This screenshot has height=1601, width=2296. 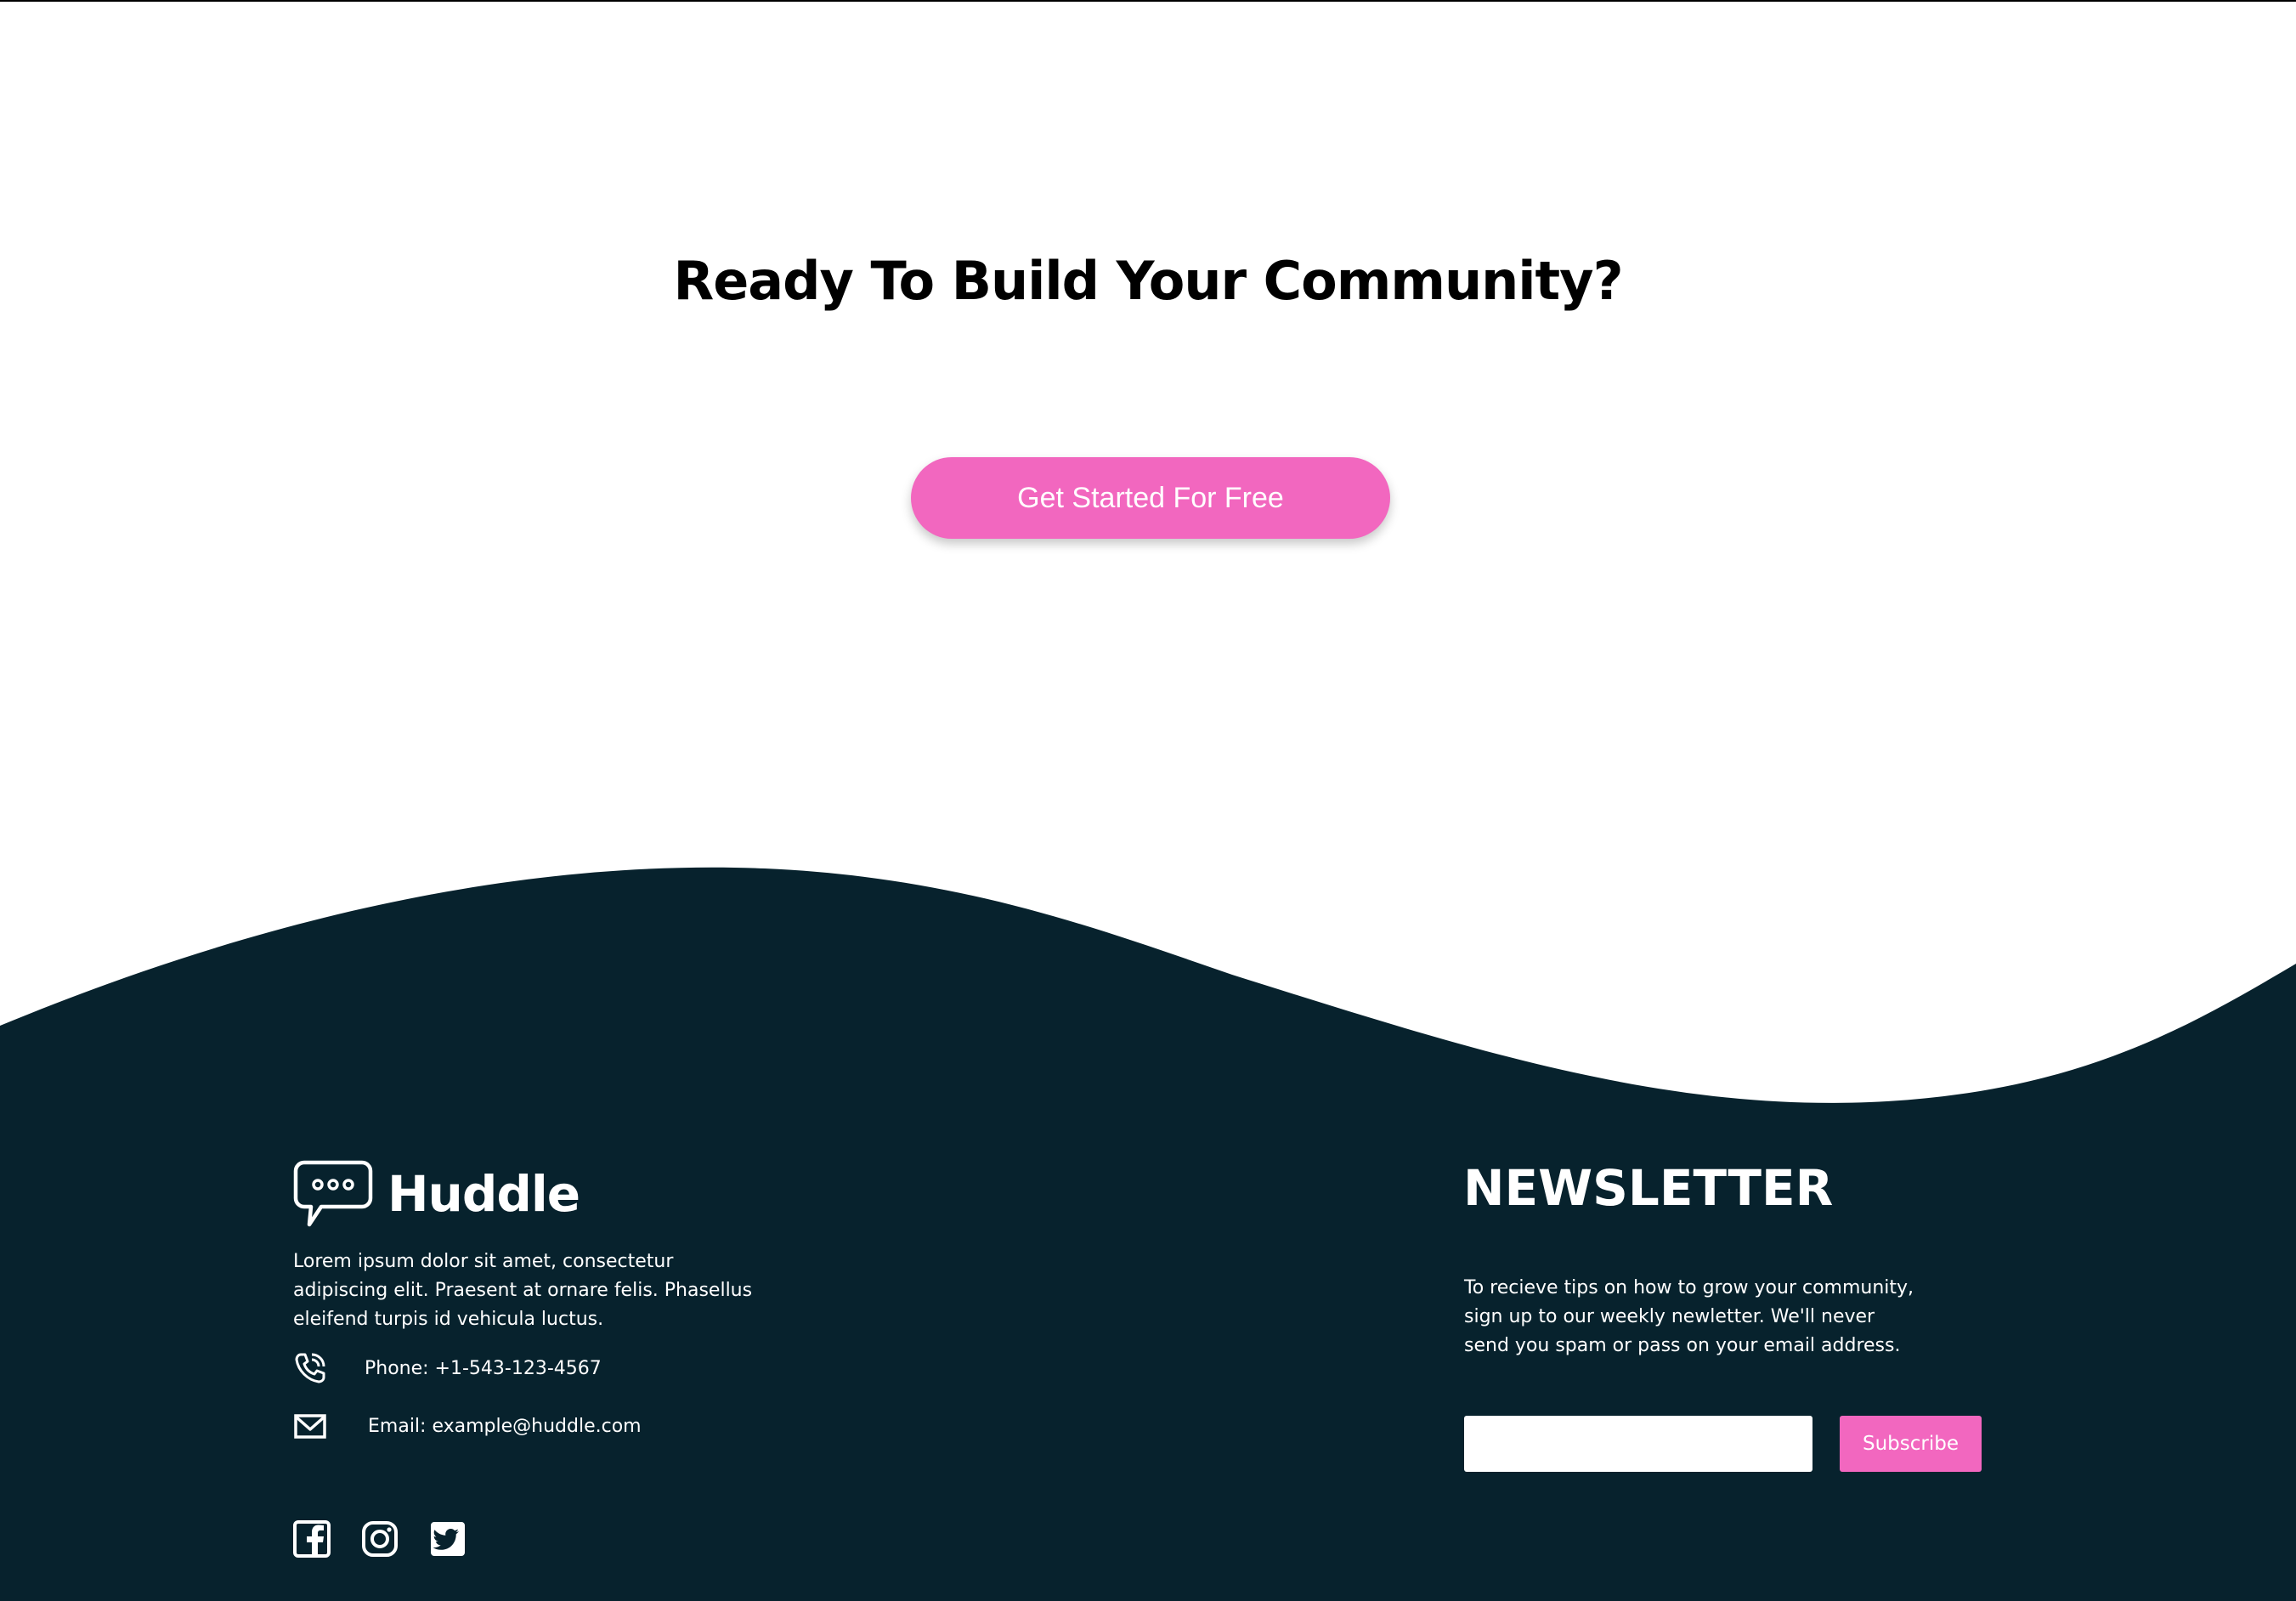 I want to click on chat-bubble-icon, so click(x=333, y=1193).